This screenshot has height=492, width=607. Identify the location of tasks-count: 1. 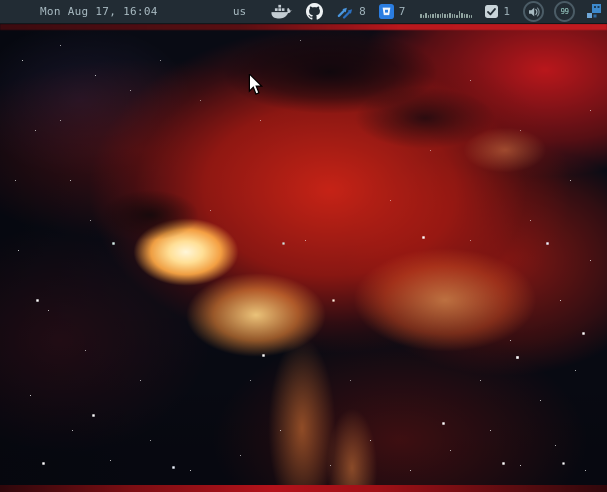
(506, 11).